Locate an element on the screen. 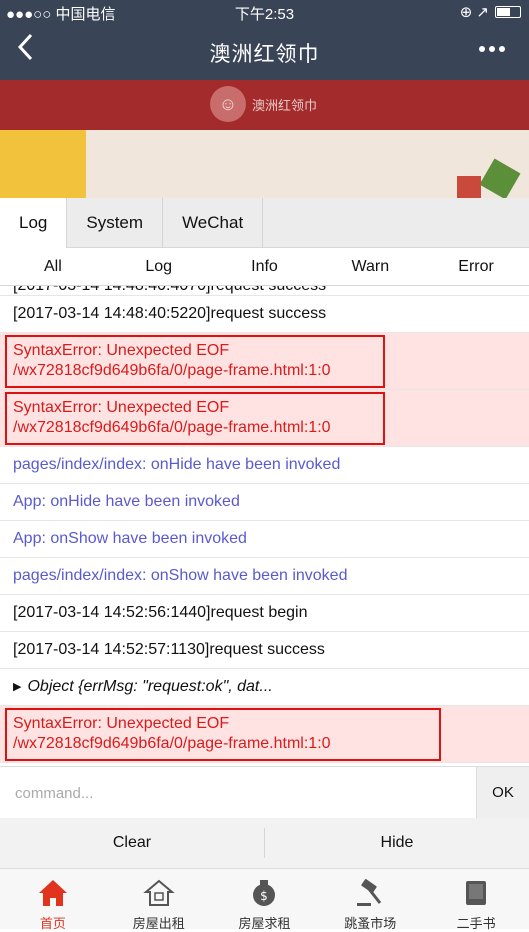 The width and height of the screenshot is (529, 932). ok-button: OK is located at coordinates (502, 793).